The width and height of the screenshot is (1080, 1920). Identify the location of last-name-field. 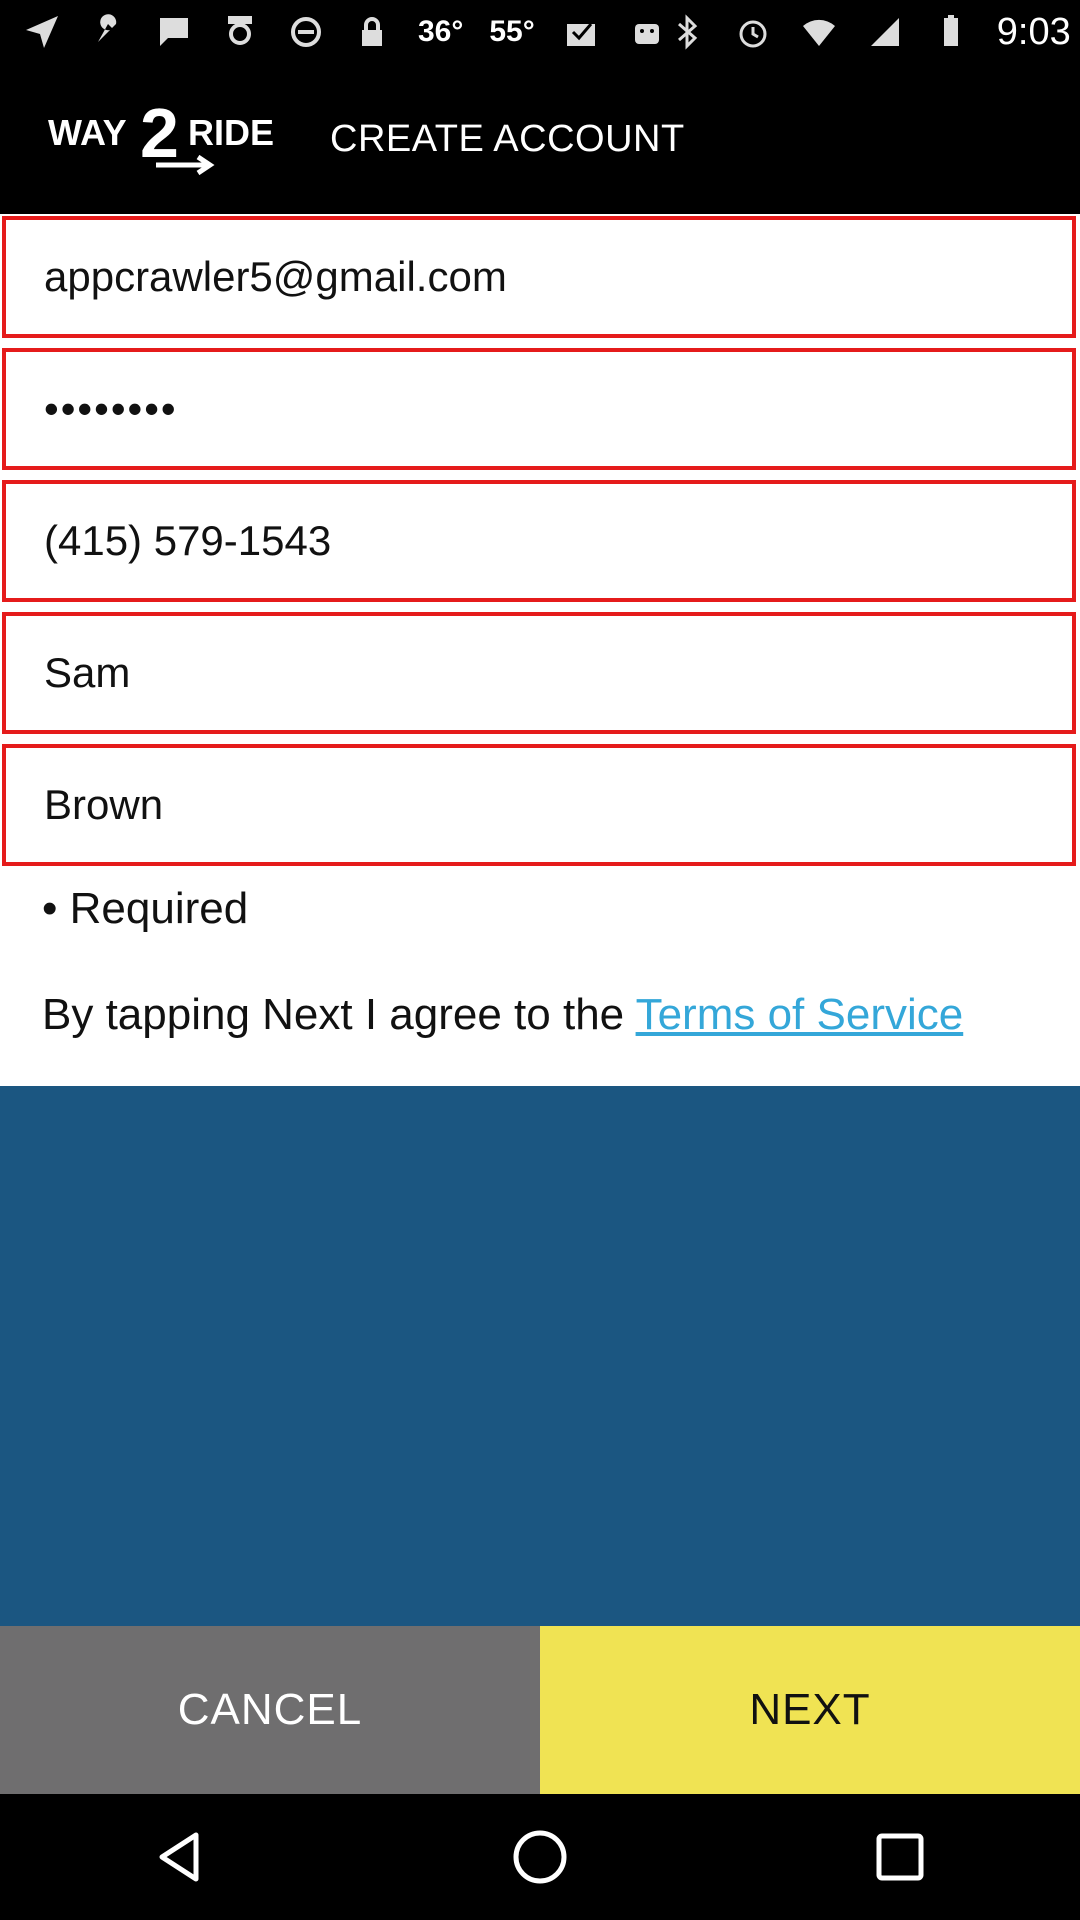
(534, 805).